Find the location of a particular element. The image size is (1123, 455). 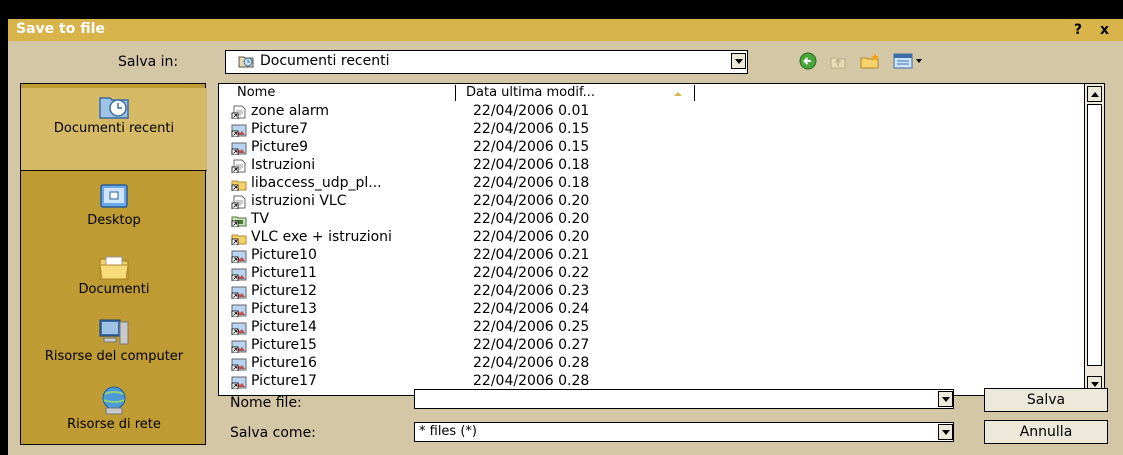

file-row: Picture16 22/04/2006 0.28 is located at coordinates (462, 364).